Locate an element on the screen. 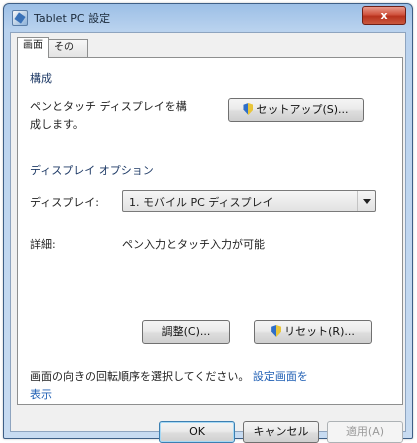 The height and width of the screenshot is (443, 417). orientation-settings-link: 設定画面を is located at coordinates (280, 376).